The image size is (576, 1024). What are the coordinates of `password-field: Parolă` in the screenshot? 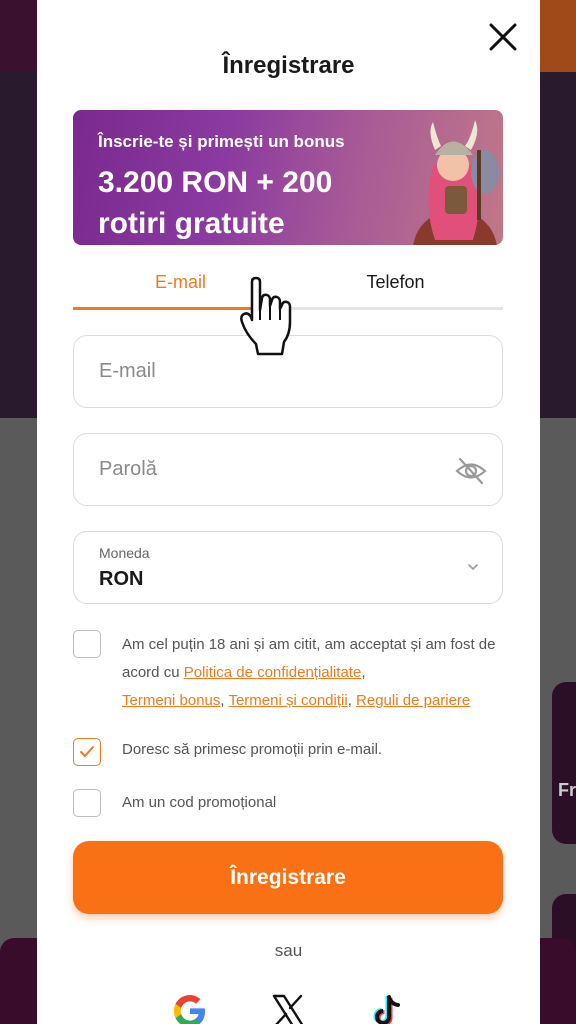 It's located at (288, 469).